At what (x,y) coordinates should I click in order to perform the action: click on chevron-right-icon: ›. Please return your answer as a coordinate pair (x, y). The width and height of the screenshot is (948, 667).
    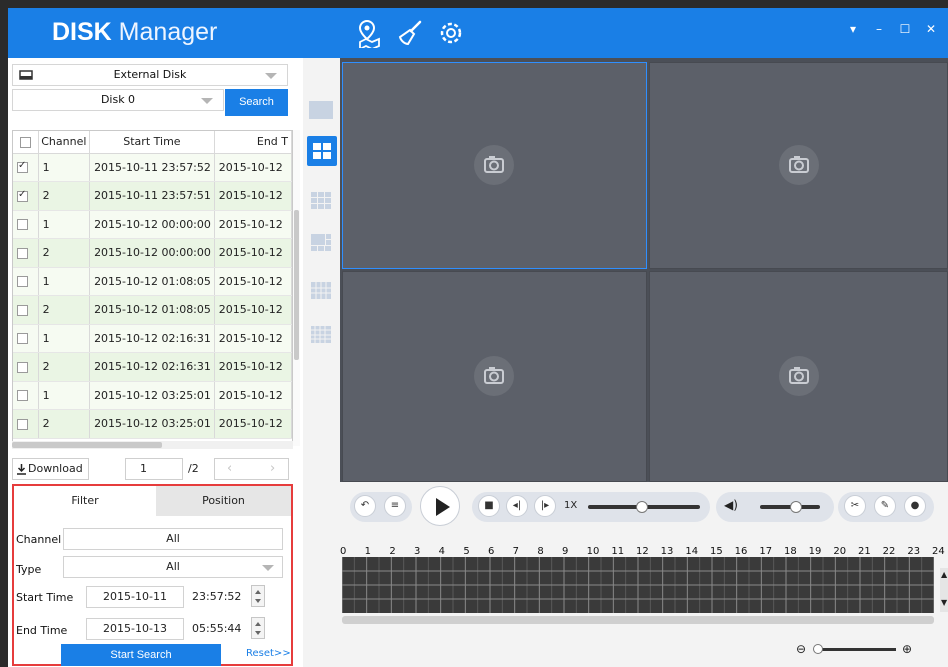
    Looking at the image, I should click on (272, 469).